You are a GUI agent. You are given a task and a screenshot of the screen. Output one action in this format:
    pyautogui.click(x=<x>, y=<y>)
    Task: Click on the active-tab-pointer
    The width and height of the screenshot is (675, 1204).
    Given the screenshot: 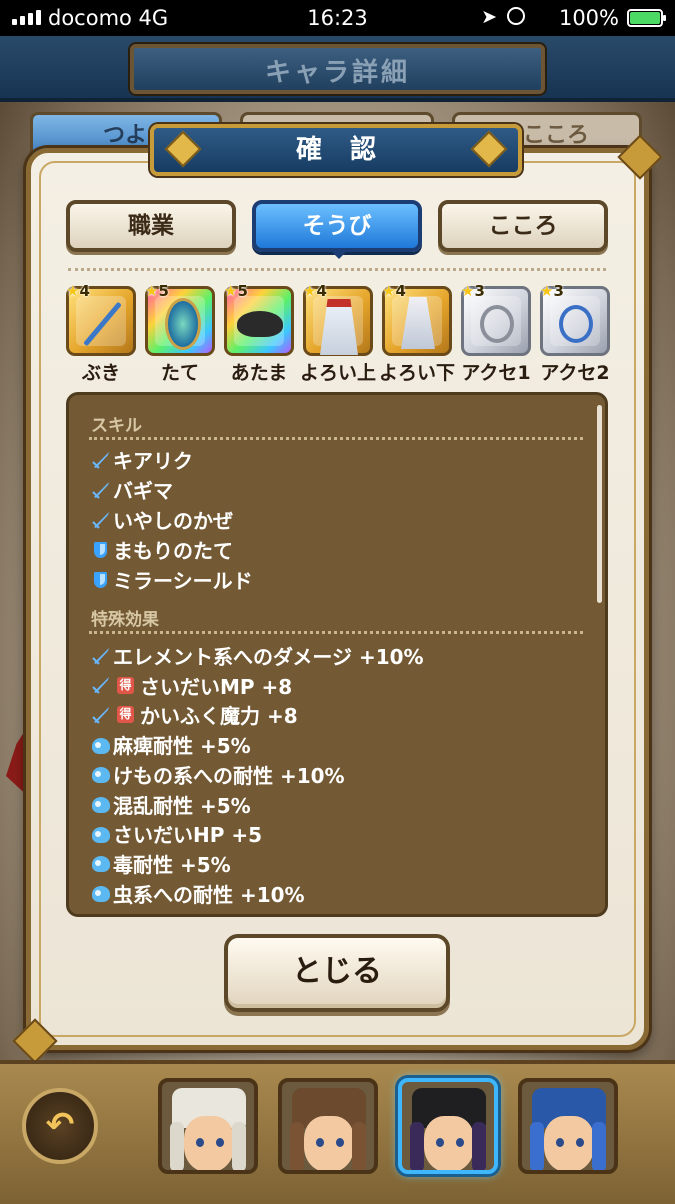 What is the action you would take?
    pyautogui.click(x=339, y=254)
    